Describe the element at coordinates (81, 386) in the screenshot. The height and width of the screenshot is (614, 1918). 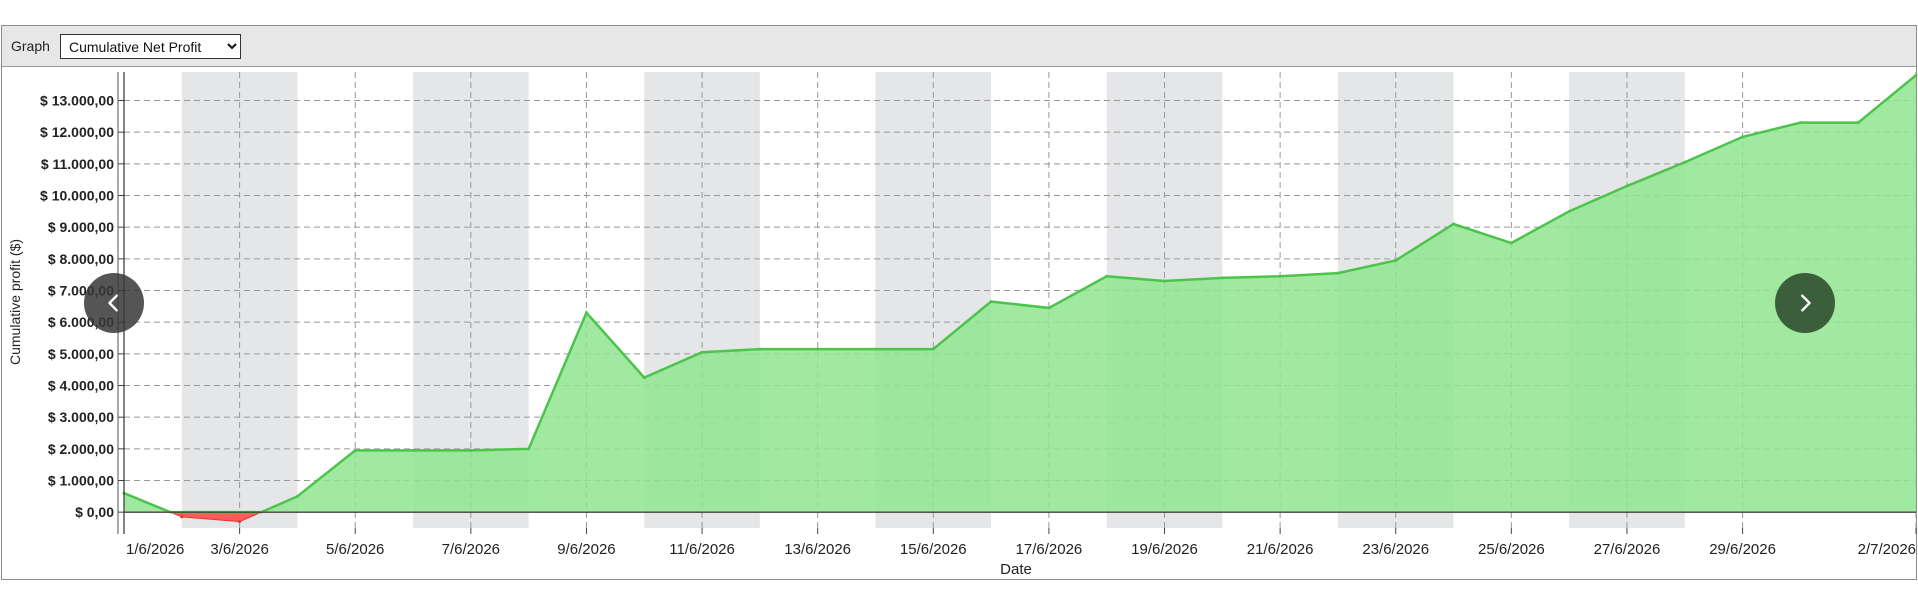
I see `y-tick-label: $ 4.000,00` at that location.